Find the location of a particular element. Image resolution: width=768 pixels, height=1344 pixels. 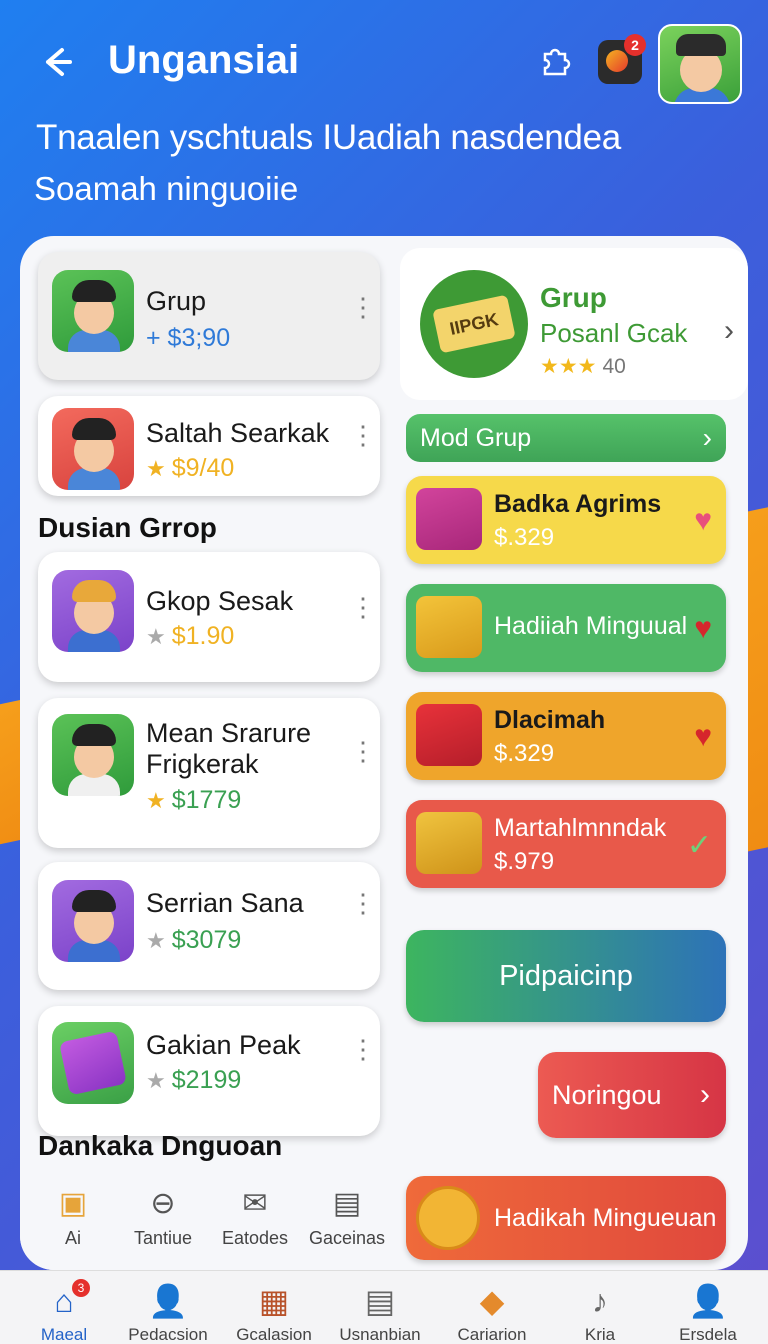

hero-headline: Tnaalen yschtuals IUadiah nasdendea is located at coordinates (328, 137).